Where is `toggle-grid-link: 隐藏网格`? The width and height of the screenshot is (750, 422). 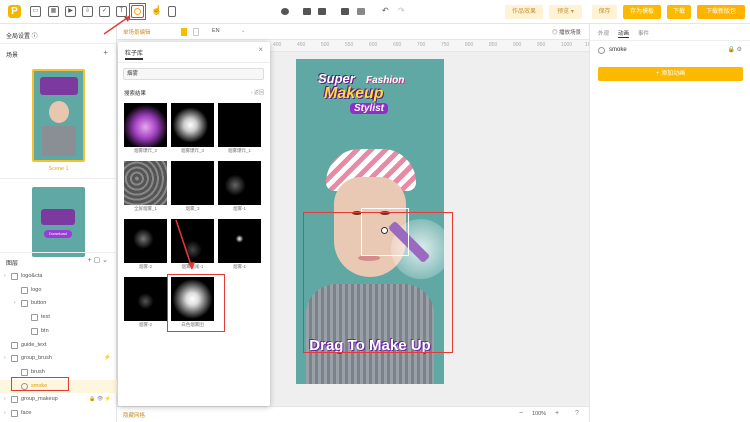
toggle-grid-link: 隐藏网格 is located at coordinates (134, 415).